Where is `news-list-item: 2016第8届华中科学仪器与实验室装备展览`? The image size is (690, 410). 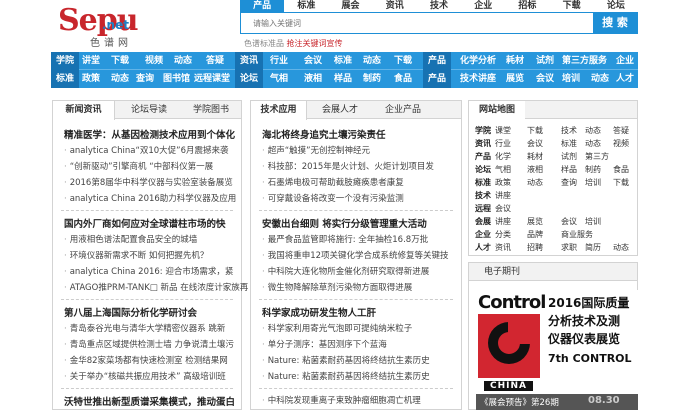 news-list-item: 2016第8届华中科学仪器与实验室装备展览 is located at coordinates (148, 182).